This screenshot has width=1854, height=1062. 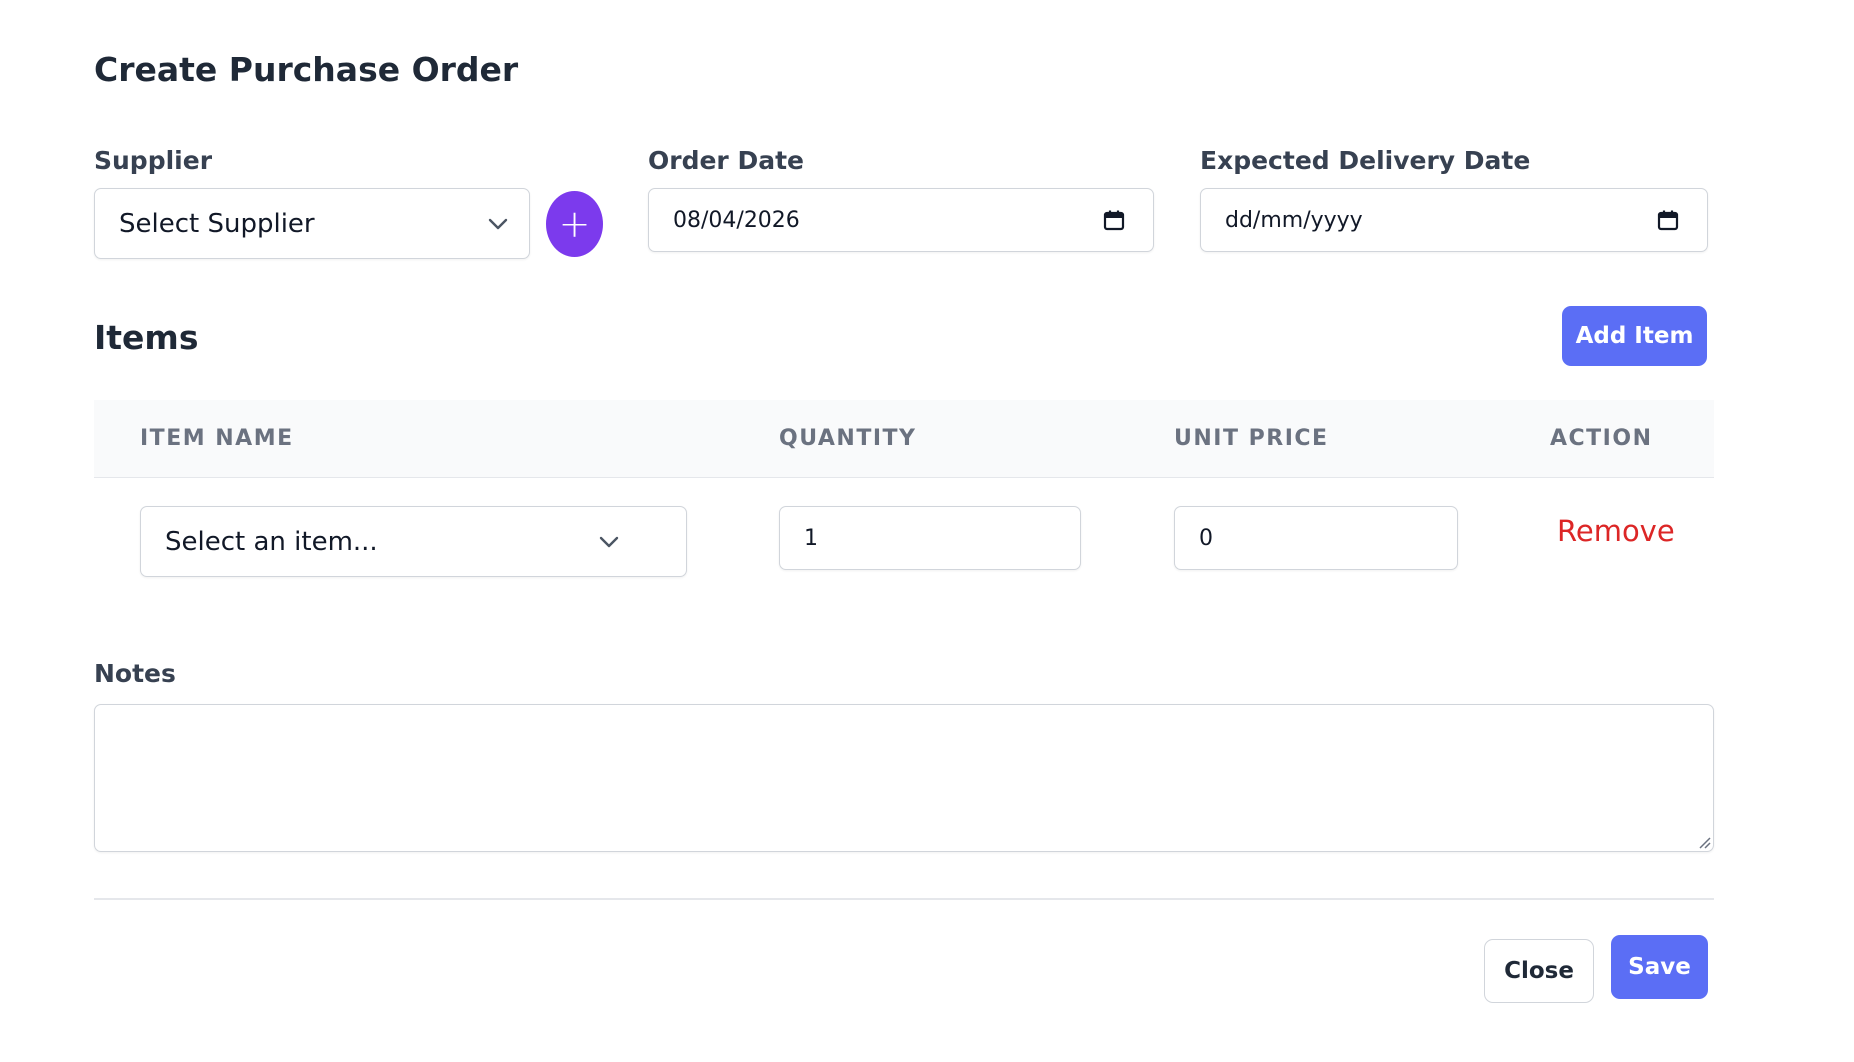 What do you see at coordinates (904, 899) in the screenshot?
I see `footer-divider` at bounding box center [904, 899].